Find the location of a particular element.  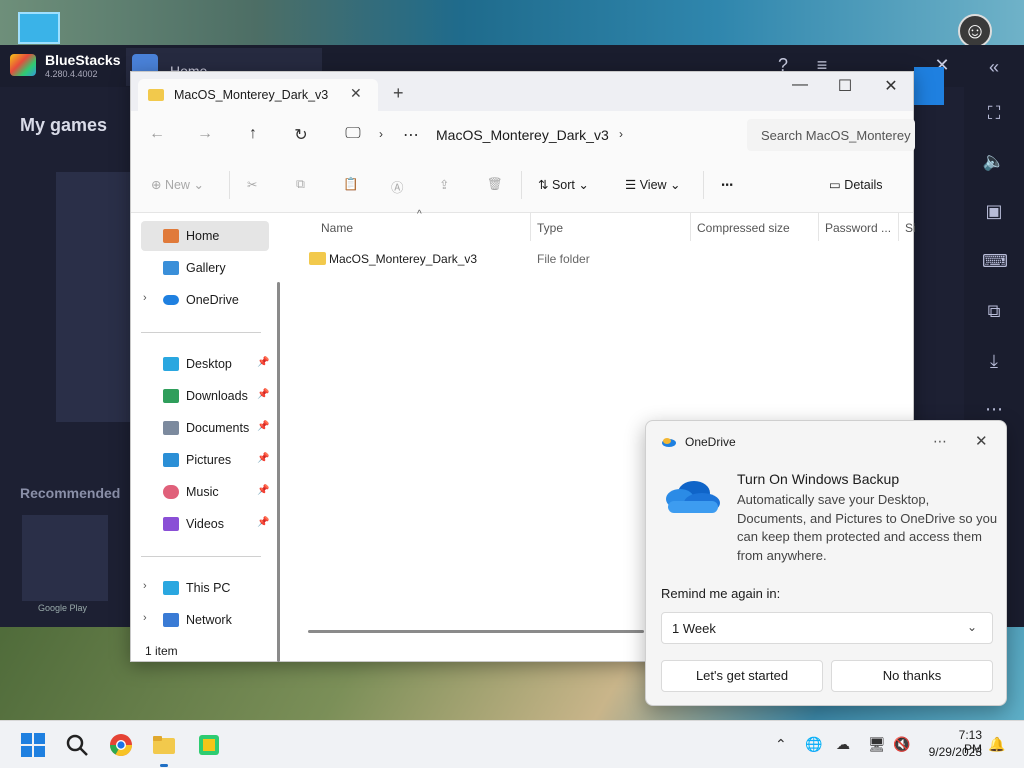

nav-item-videos: Videos 📌 is located at coordinates (205, 524).